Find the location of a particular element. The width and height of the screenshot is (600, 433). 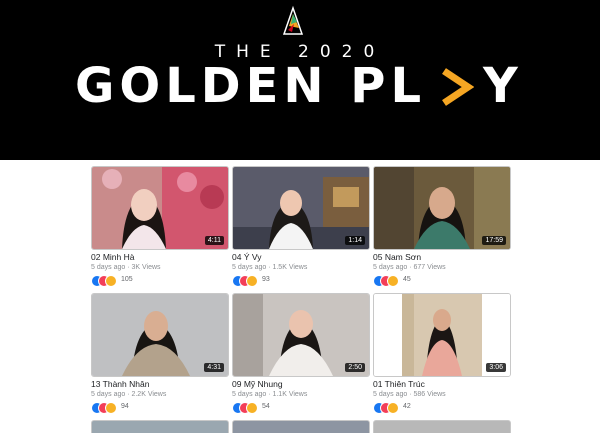

video-meta: 5 days ago · 586 Views is located at coordinates (409, 394).